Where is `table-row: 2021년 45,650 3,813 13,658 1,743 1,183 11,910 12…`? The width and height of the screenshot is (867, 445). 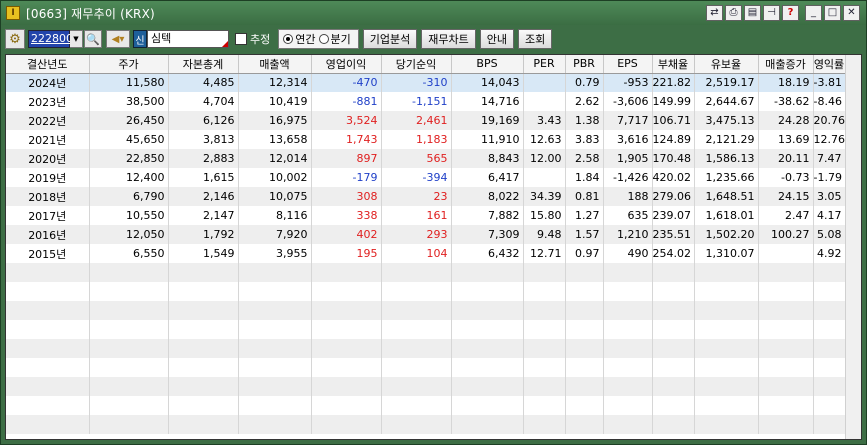 table-row: 2021년 45,650 3,813 13,658 1,743 1,183 11,910 12… is located at coordinates (426, 139).